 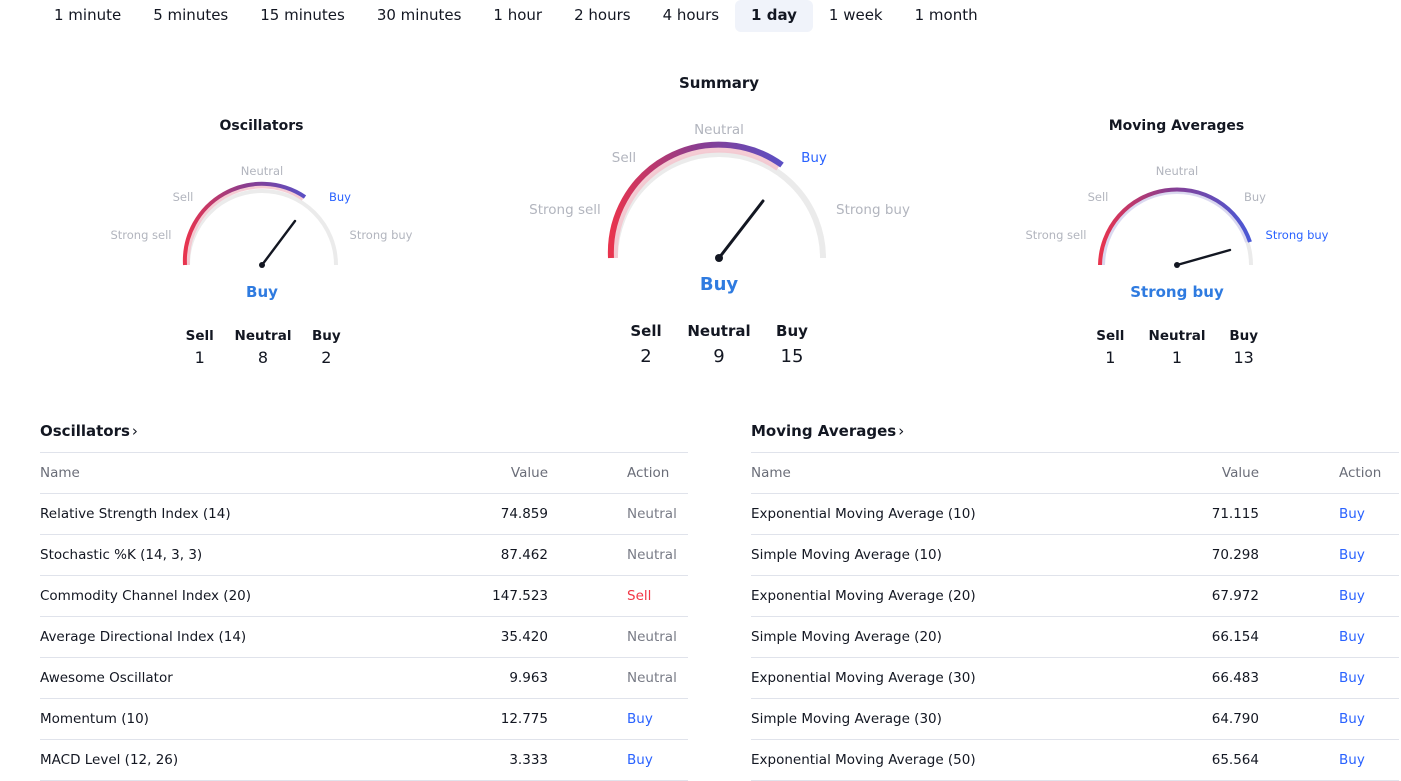 I want to click on indicator-name: Momentum (10), so click(x=94, y=719).